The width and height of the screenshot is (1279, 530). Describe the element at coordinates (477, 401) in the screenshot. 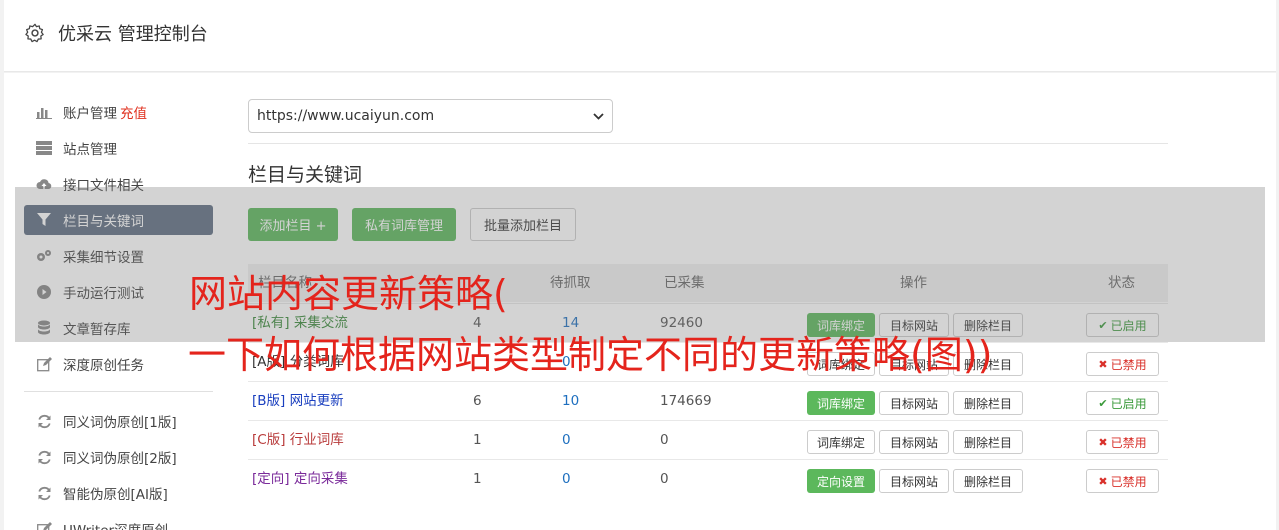

I see `keyword-count: 6` at that location.